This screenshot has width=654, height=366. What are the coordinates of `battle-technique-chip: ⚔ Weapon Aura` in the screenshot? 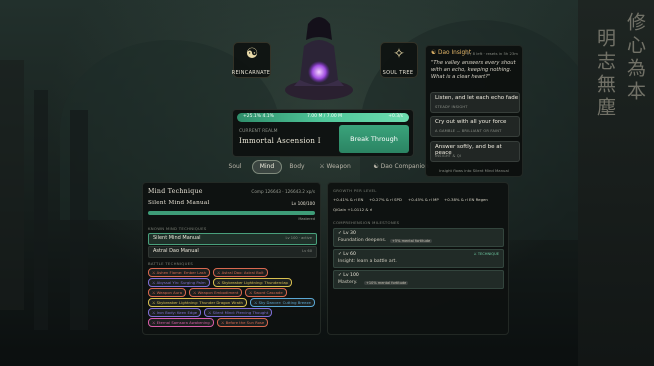 It's located at (167, 292).